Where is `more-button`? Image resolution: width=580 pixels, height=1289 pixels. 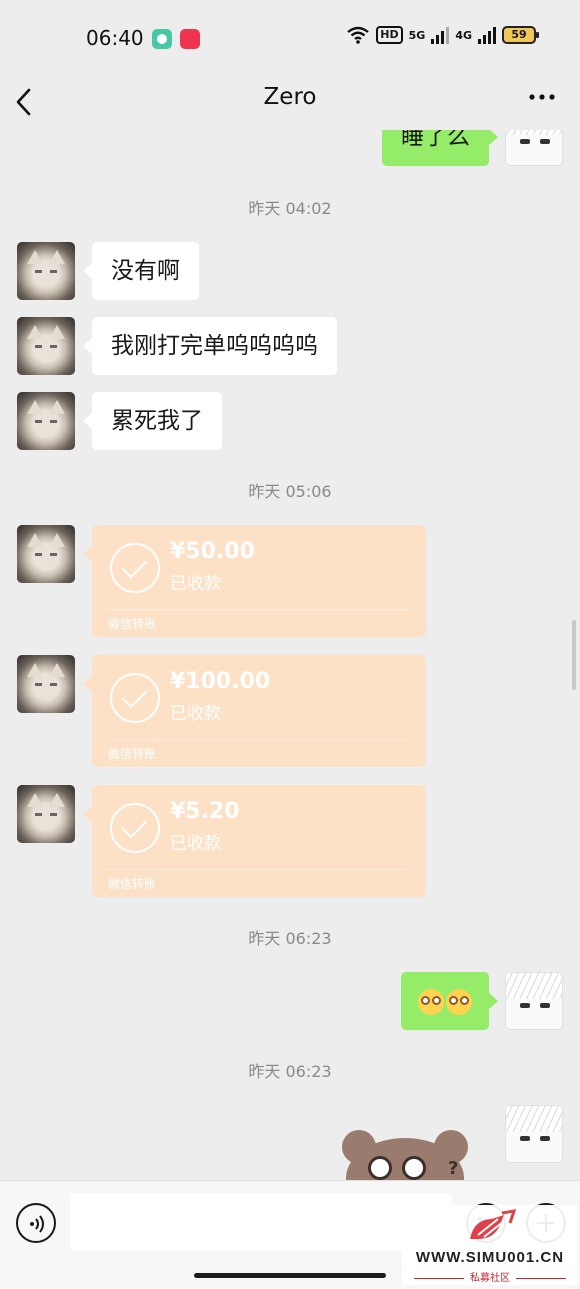
more-button is located at coordinates (542, 100).